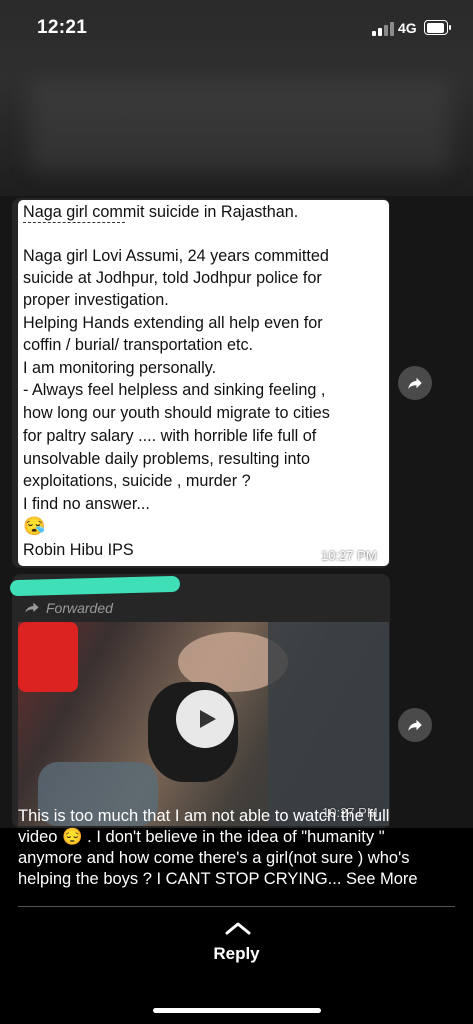 This screenshot has height=1024, width=473. Describe the element at coordinates (62, 27) in the screenshot. I see `status-time: 12:21` at that location.